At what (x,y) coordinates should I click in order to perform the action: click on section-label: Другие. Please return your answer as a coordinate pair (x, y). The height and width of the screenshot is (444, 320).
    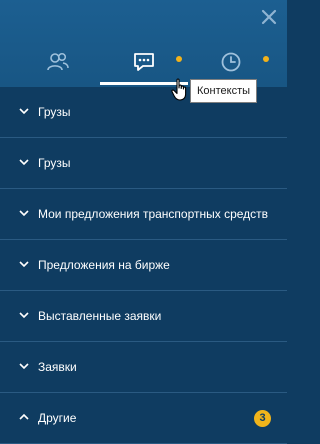
    Looking at the image, I should click on (57, 418).